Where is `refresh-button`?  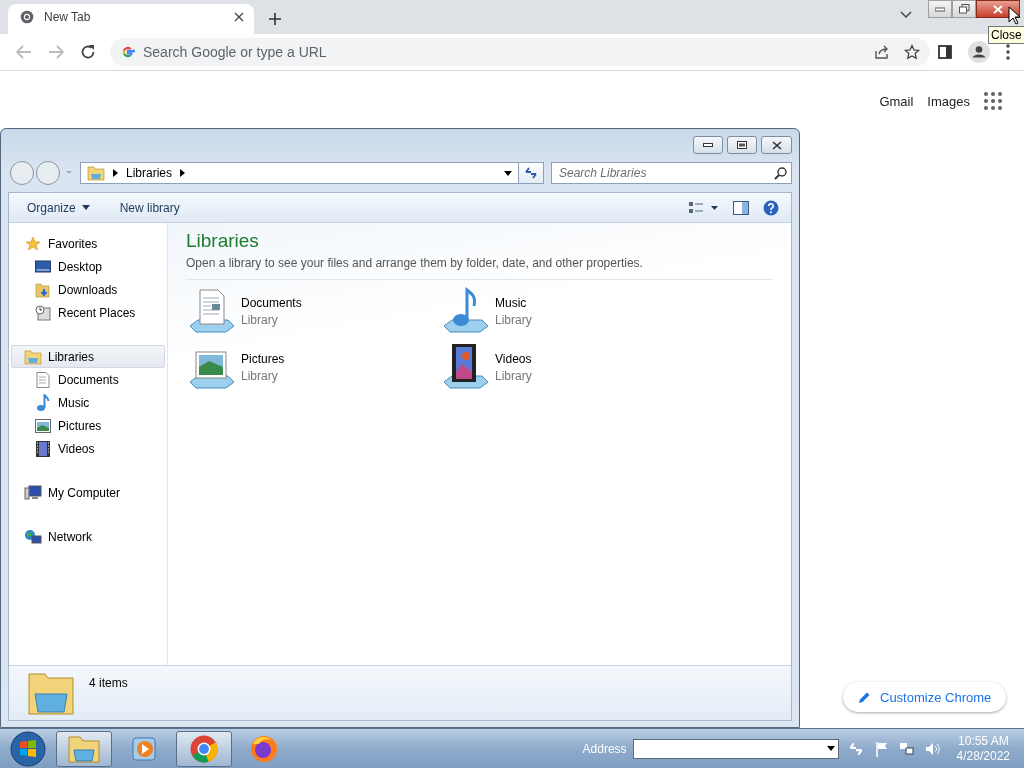
refresh-button is located at coordinates (531, 173).